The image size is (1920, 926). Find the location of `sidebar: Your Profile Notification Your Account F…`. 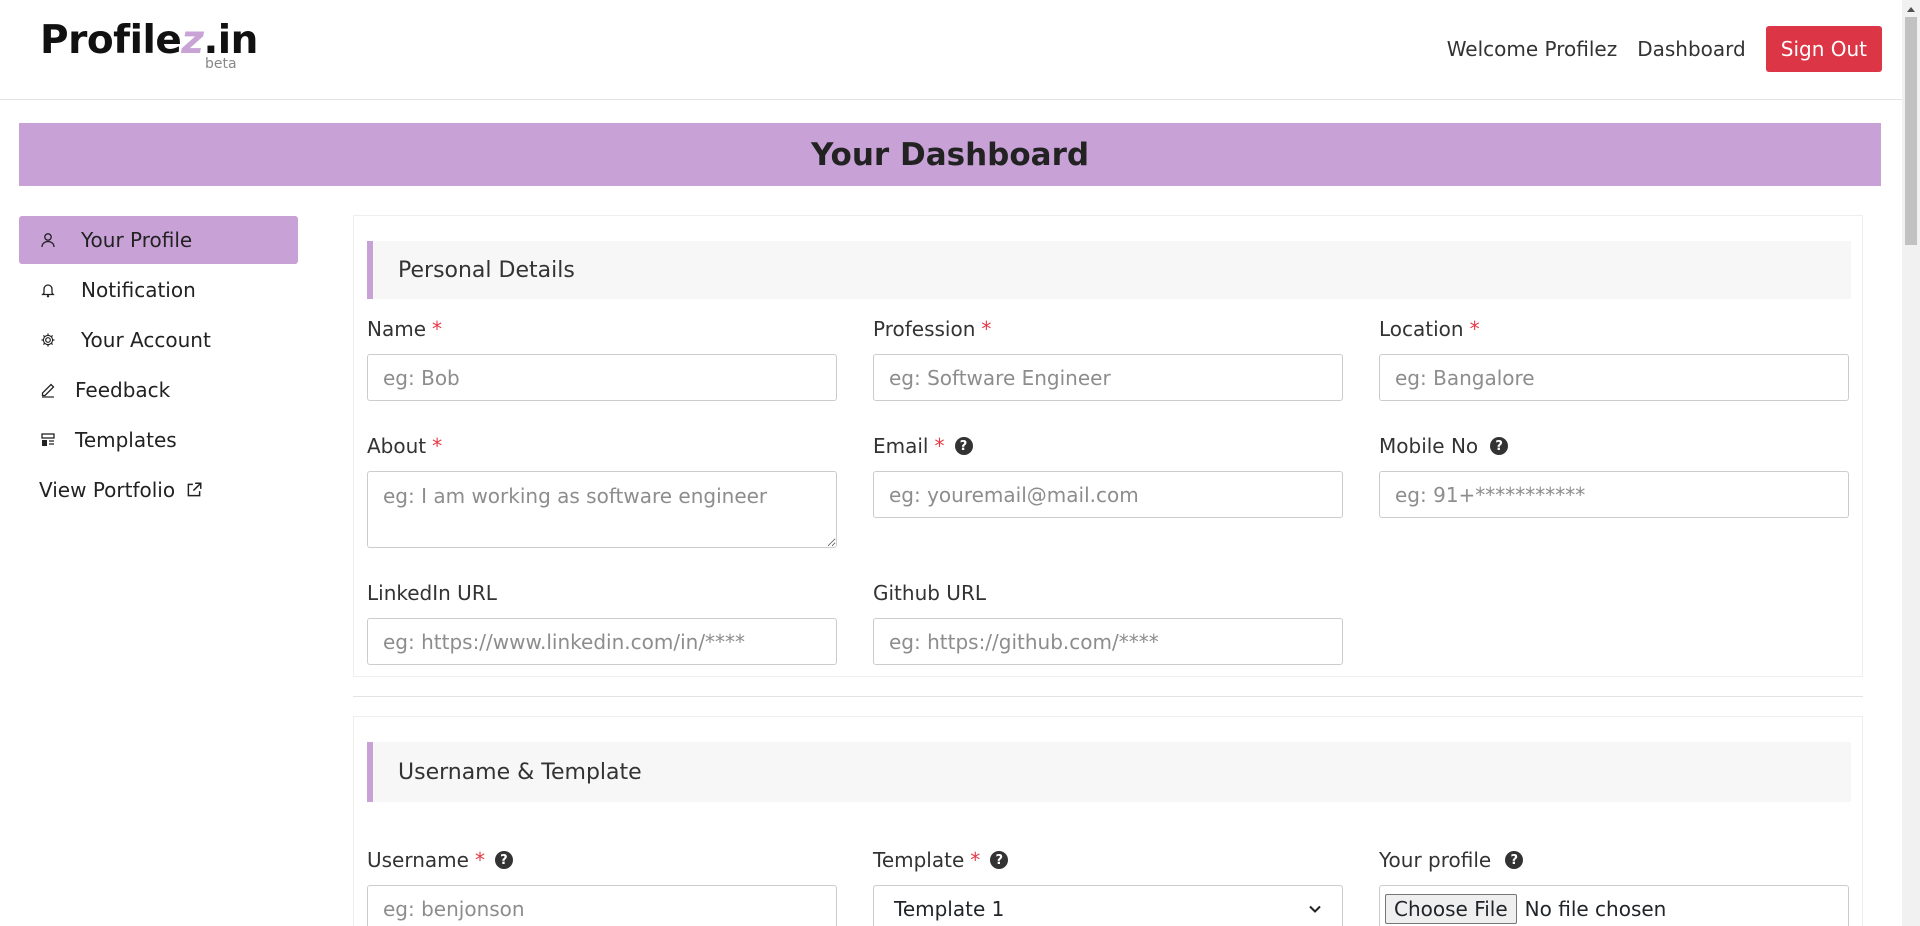

sidebar: Your Profile Notification Your Account F… is located at coordinates (158, 366).